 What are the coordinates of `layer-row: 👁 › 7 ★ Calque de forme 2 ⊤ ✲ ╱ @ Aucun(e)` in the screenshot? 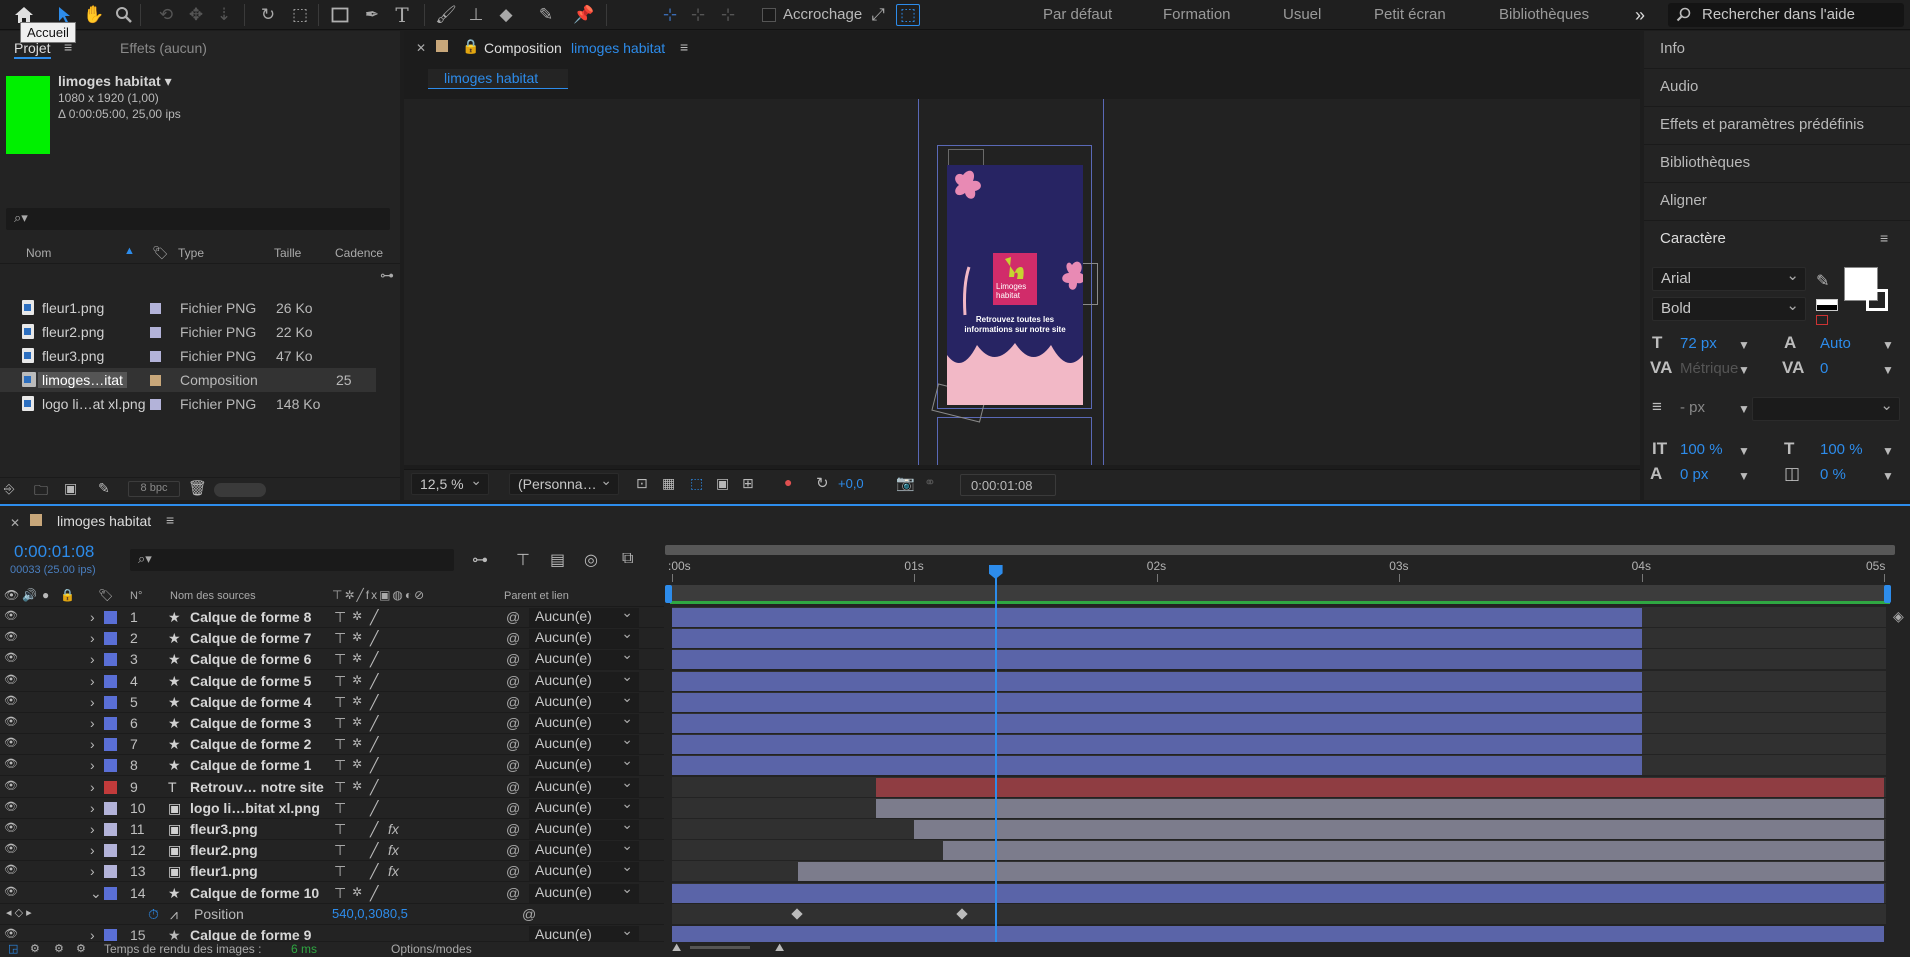 It's located at (332, 743).